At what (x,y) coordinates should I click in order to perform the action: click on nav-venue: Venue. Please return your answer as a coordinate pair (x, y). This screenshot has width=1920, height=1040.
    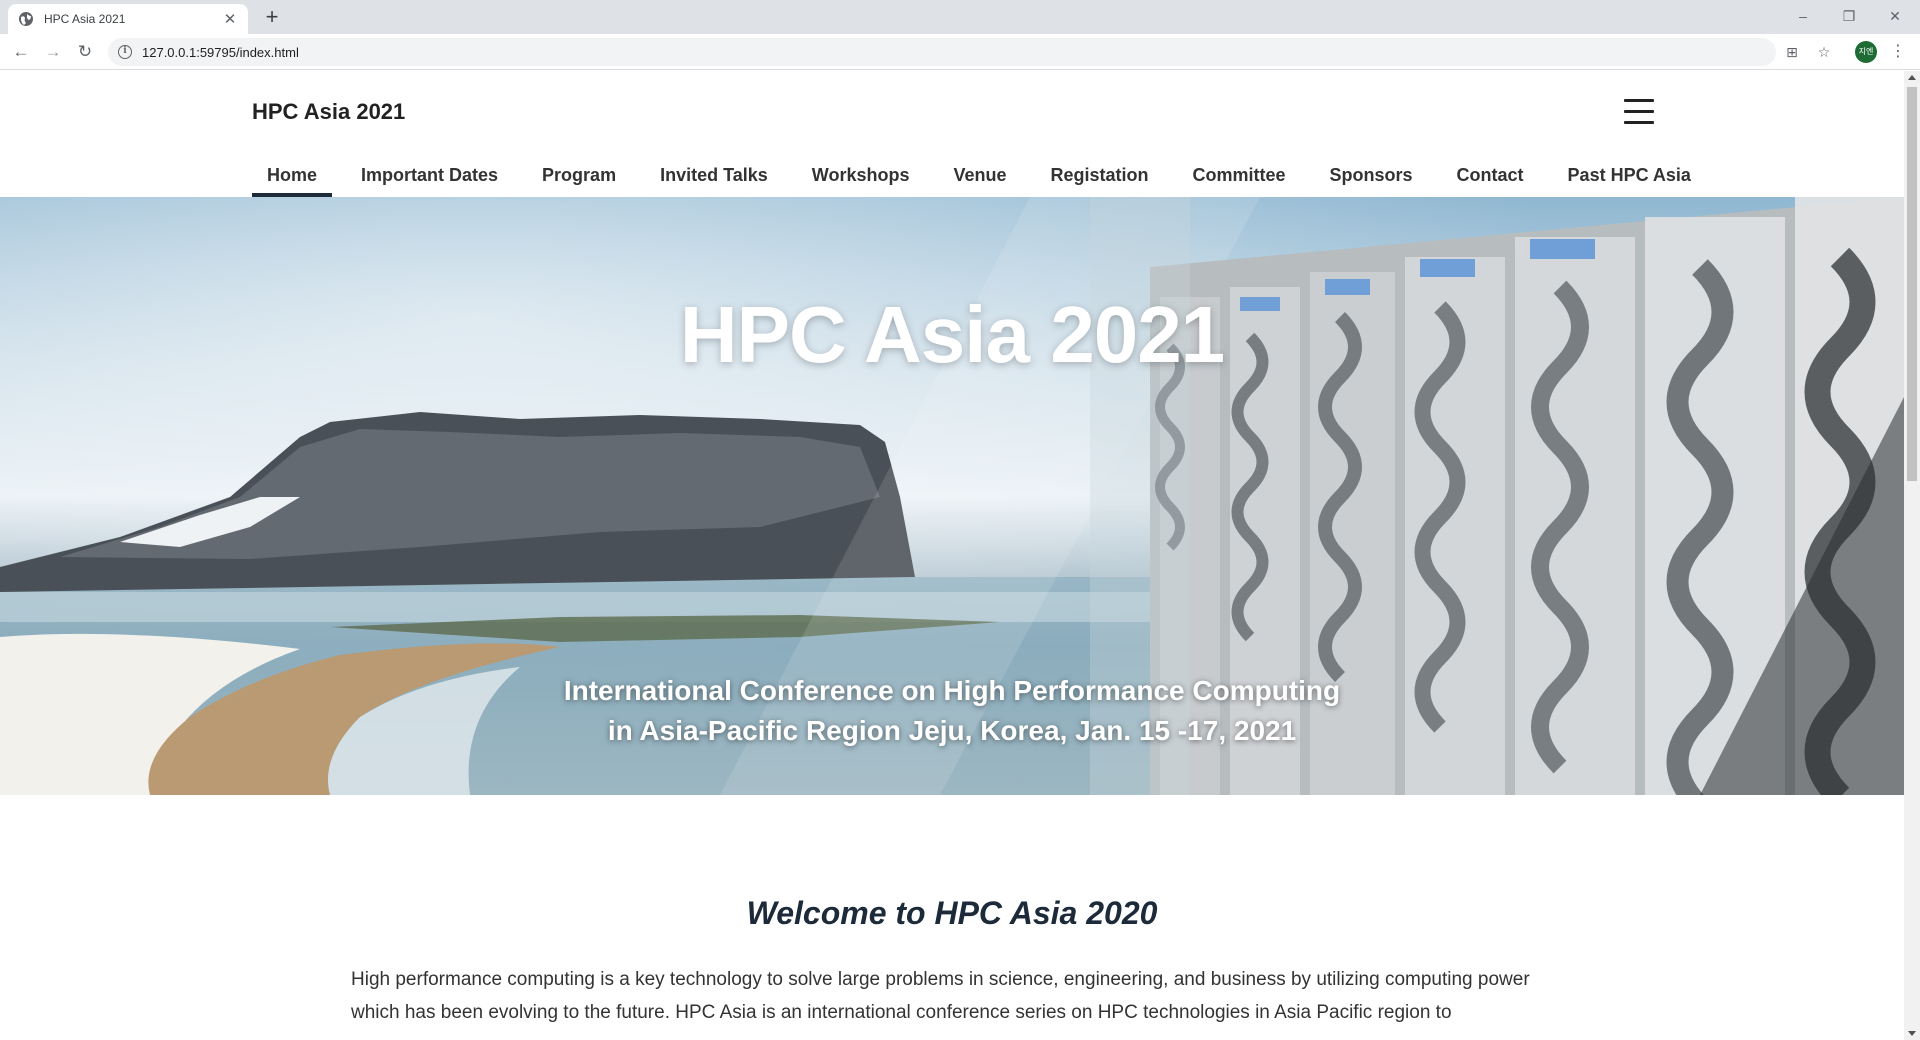
    Looking at the image, I should click on (979, 179).